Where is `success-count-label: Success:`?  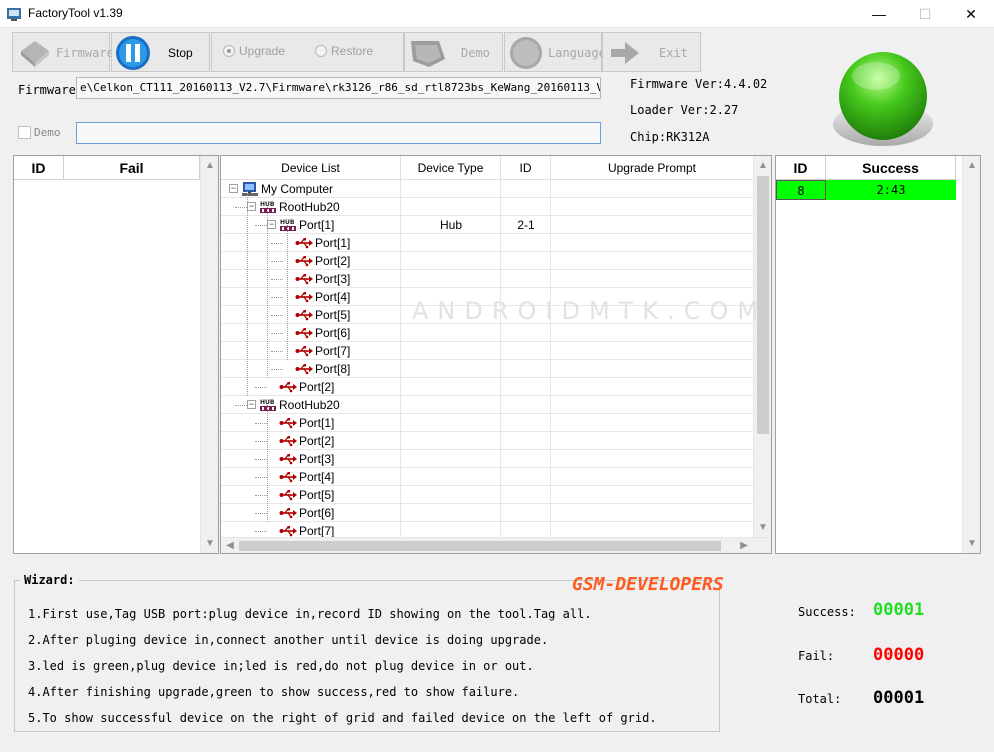
success-count-label: Success: is located at coordinates (827, 612).